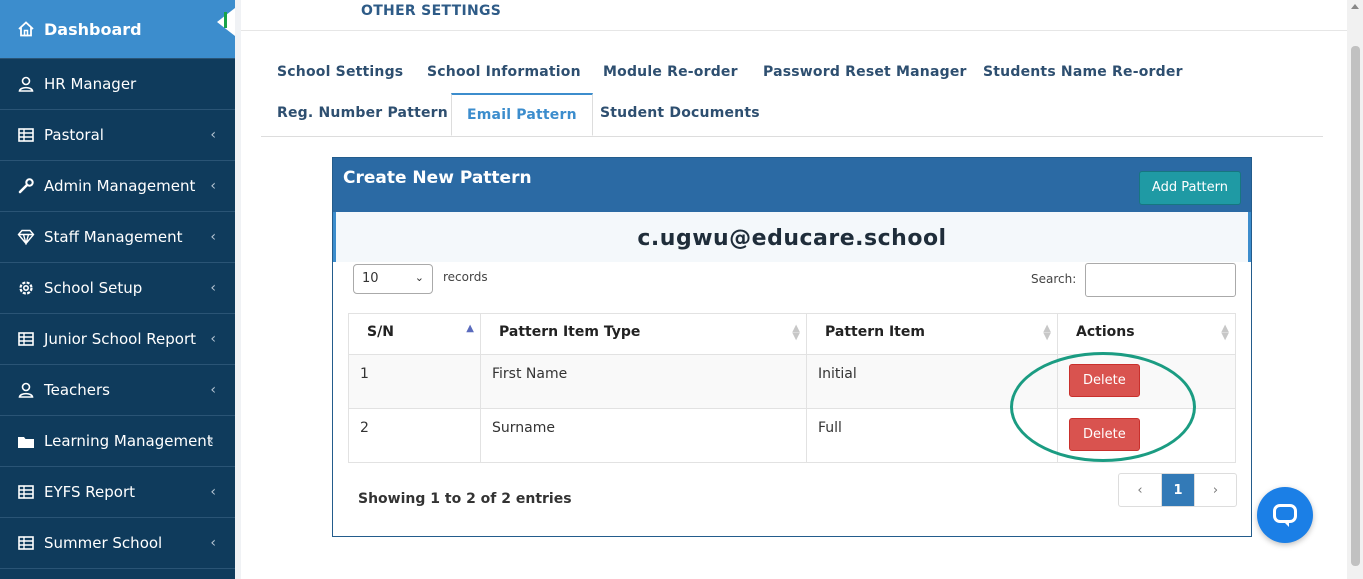  Describe the element at coordinates (1140, 490) in the screenshot. I see `pagination-prev-button: ‹` at that location.